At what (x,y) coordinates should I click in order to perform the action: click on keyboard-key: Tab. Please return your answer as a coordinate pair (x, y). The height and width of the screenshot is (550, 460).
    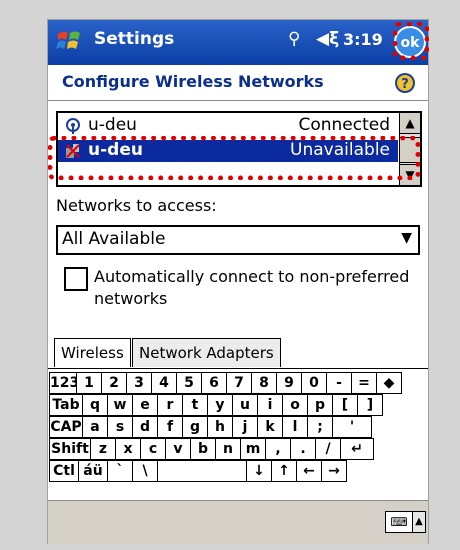
    Looking at the image, I should click on (66, 405).